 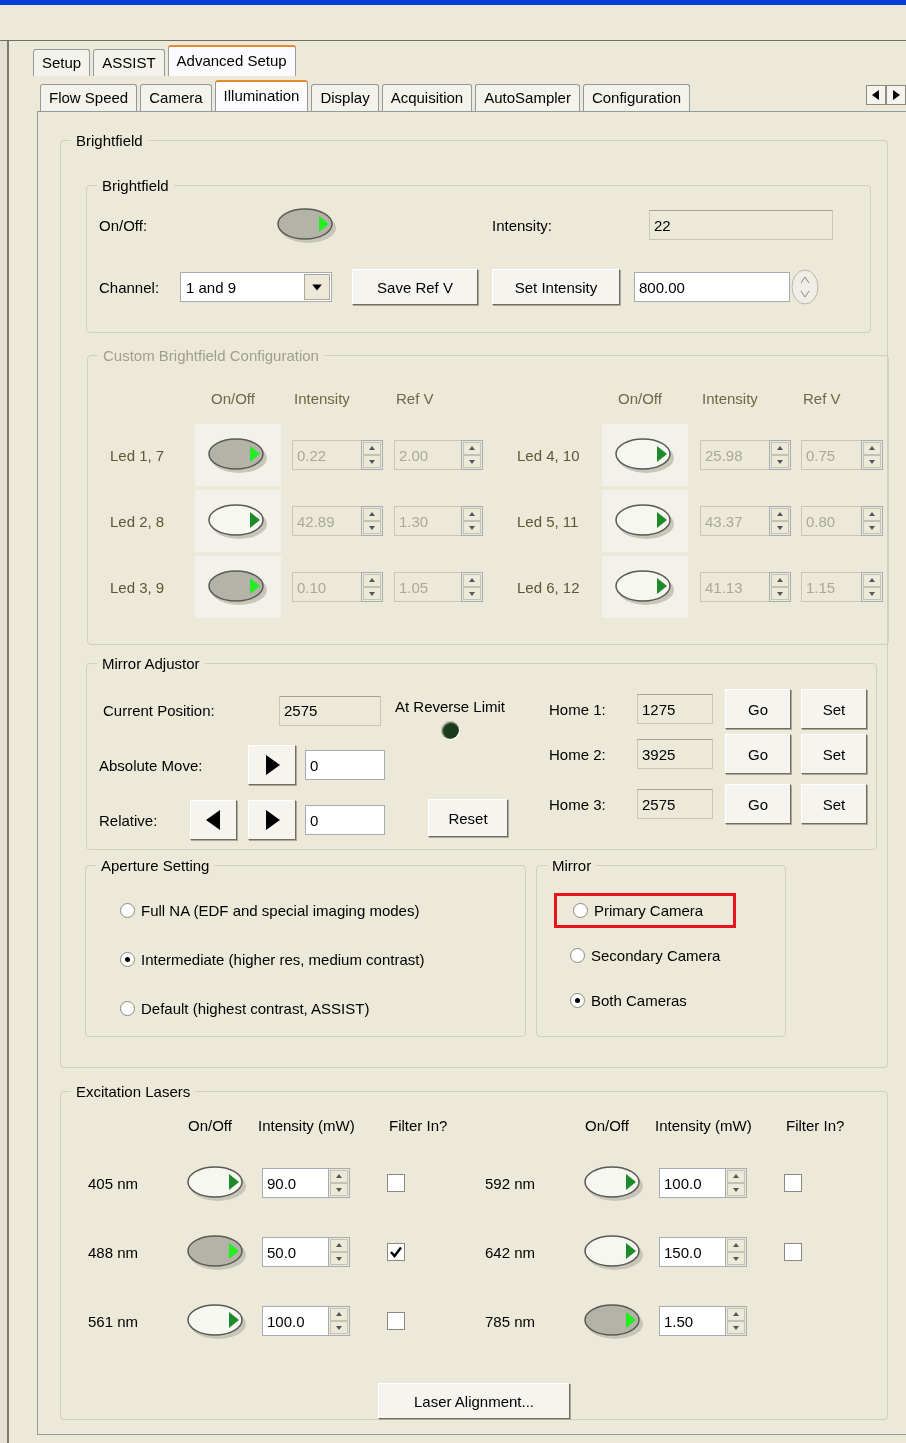 What do you see at coordinates (345, 97) in the screenshot?
I see `tab: Display` at bounding box center [345, 97].